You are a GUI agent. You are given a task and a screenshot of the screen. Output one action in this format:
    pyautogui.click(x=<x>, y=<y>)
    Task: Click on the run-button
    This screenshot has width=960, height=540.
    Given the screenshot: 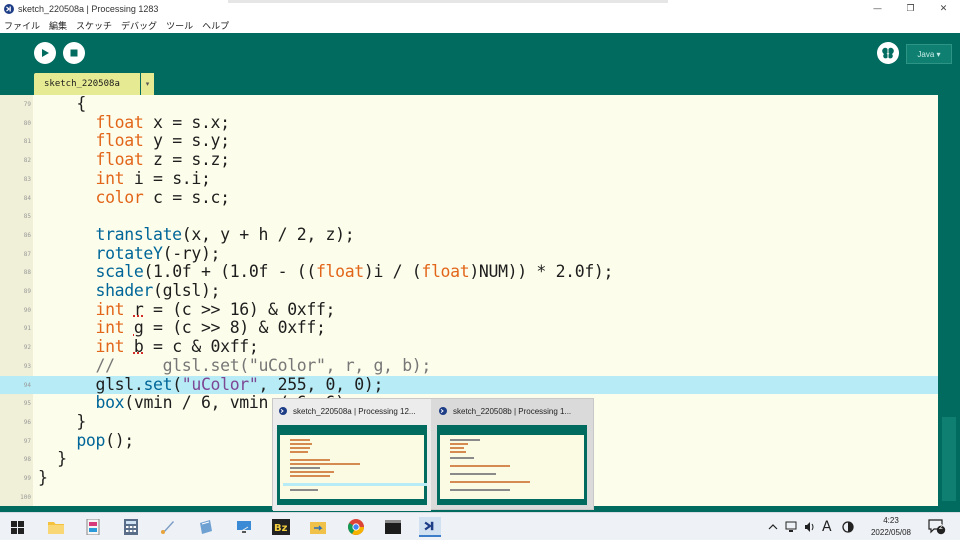 What is the action you would take?
    pyautogui.click(x=45, y=53)
    